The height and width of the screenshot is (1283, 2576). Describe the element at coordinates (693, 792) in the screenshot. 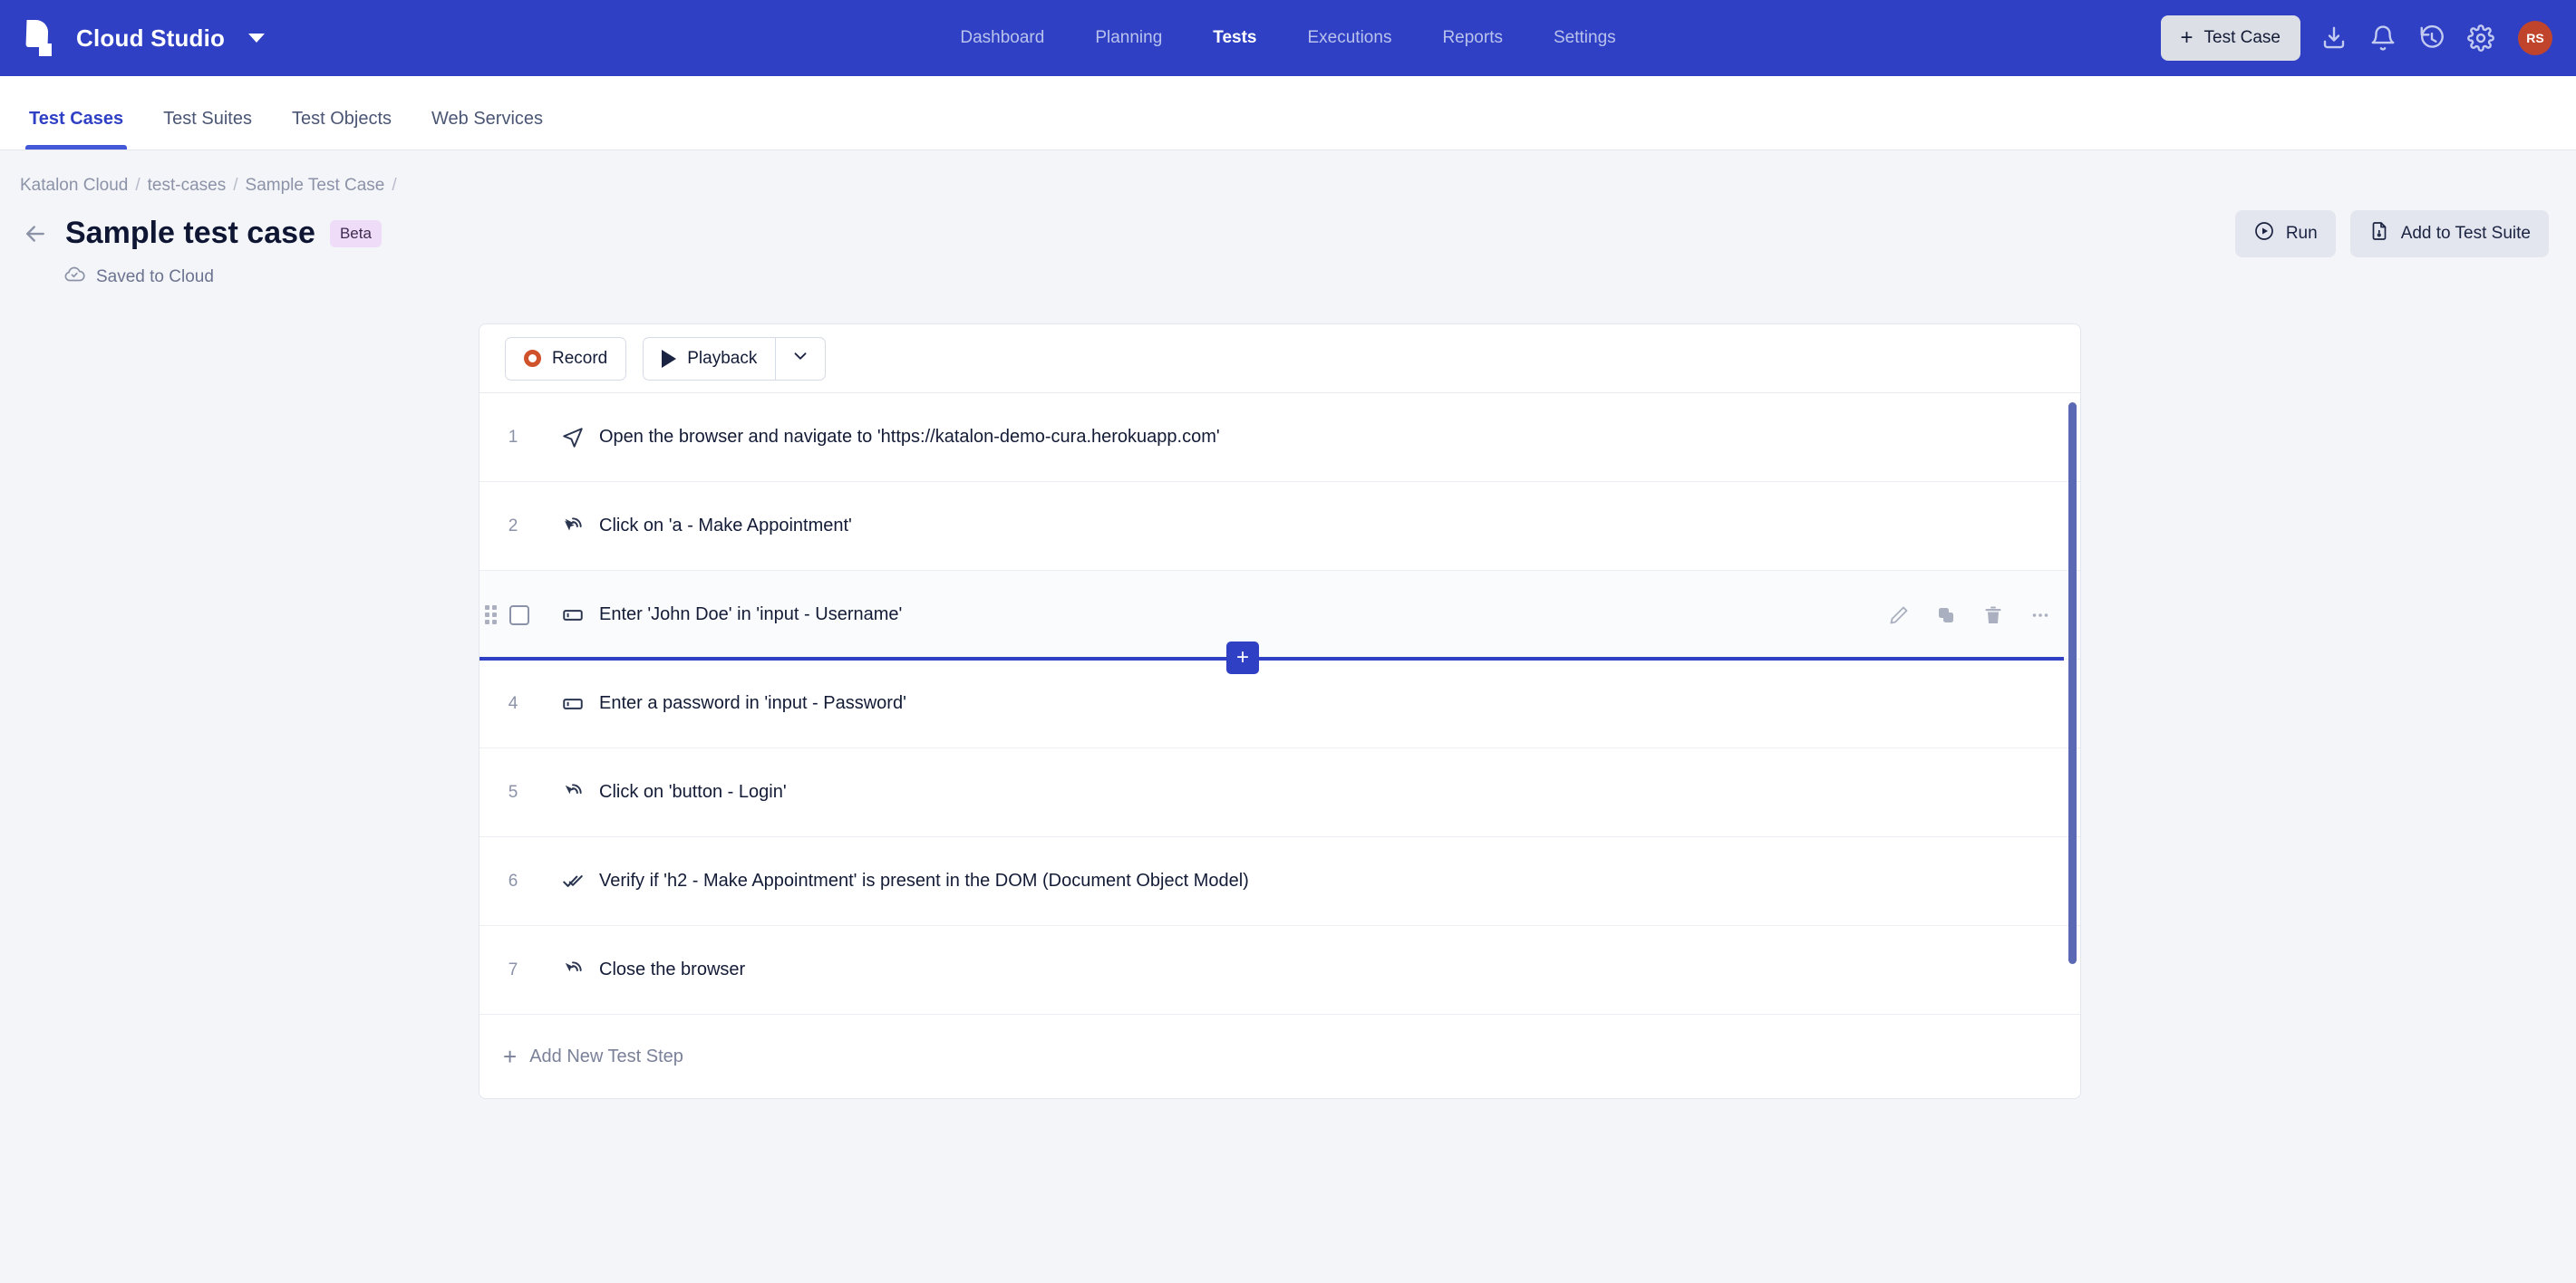

I see `step-description: Click on 'button - Login'` at that location.